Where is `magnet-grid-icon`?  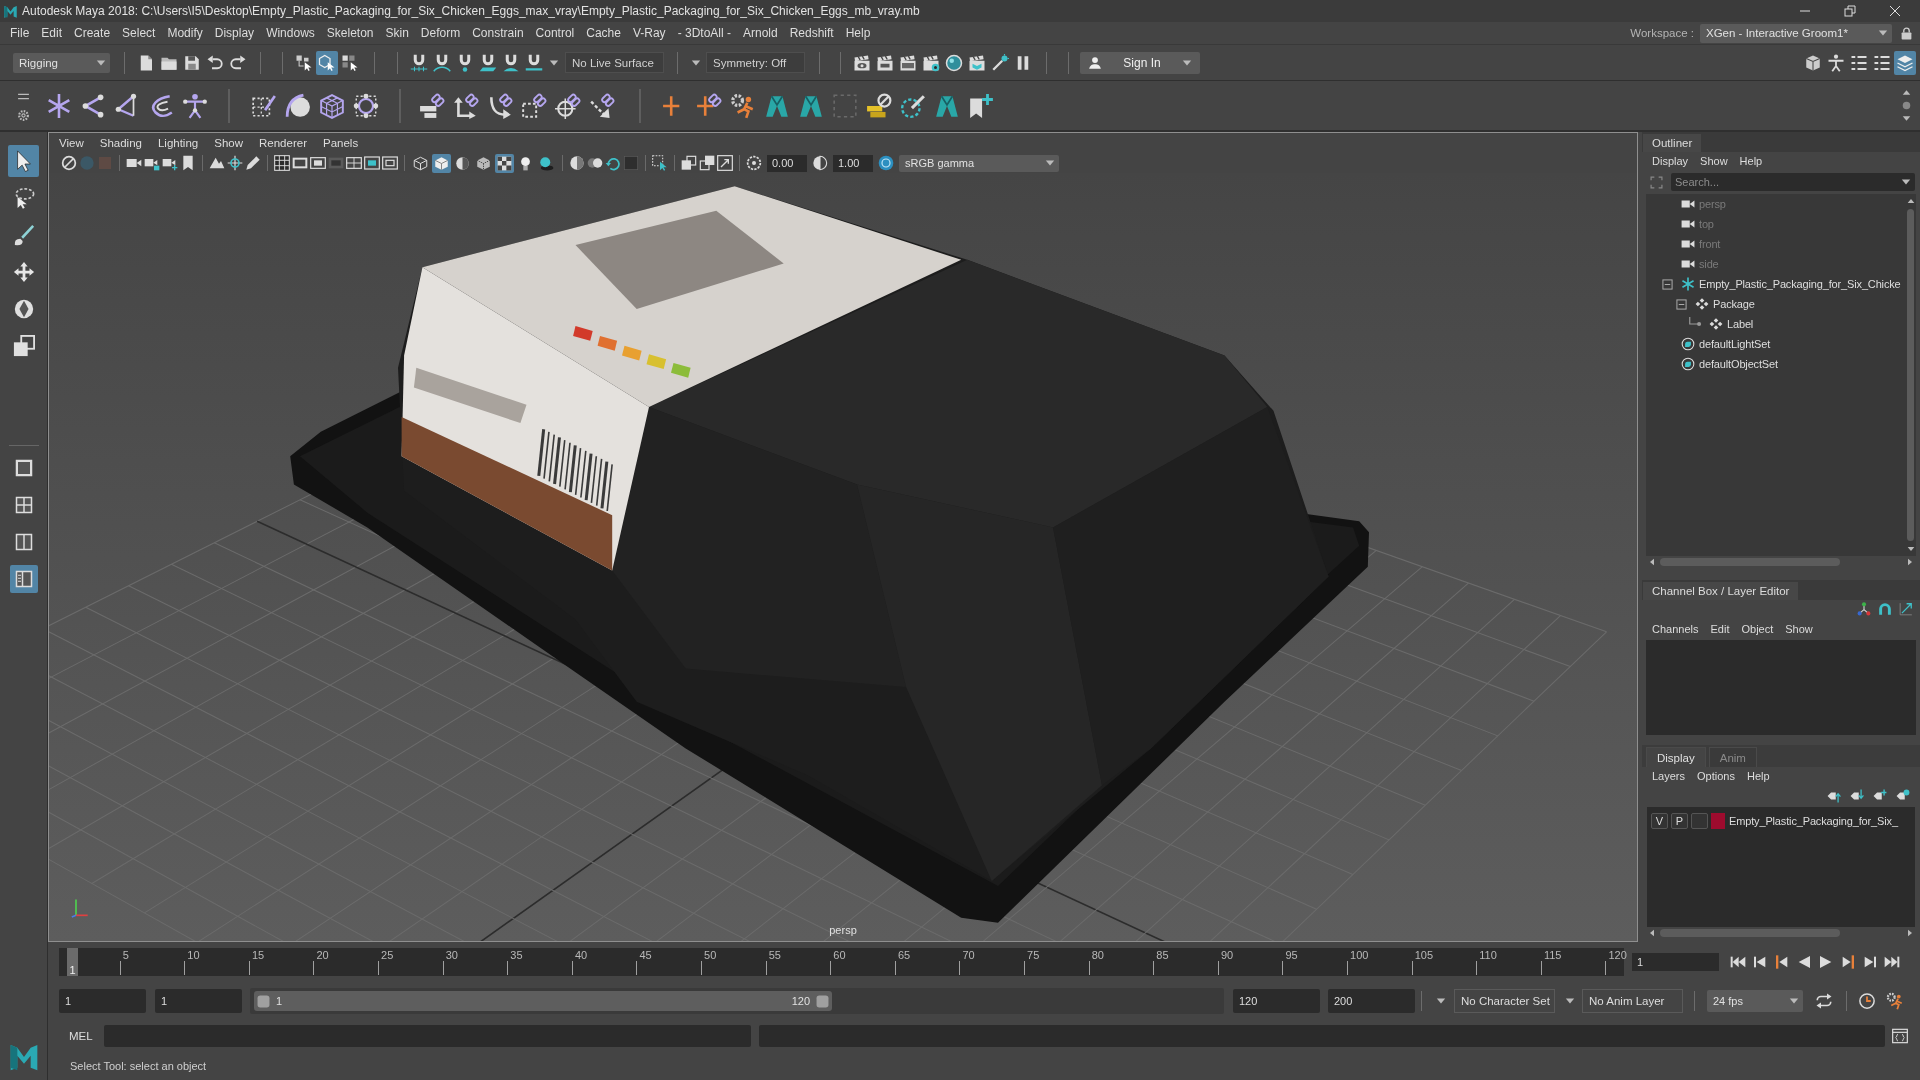 magnet-grid-icon is located at coordinates (419, 62).